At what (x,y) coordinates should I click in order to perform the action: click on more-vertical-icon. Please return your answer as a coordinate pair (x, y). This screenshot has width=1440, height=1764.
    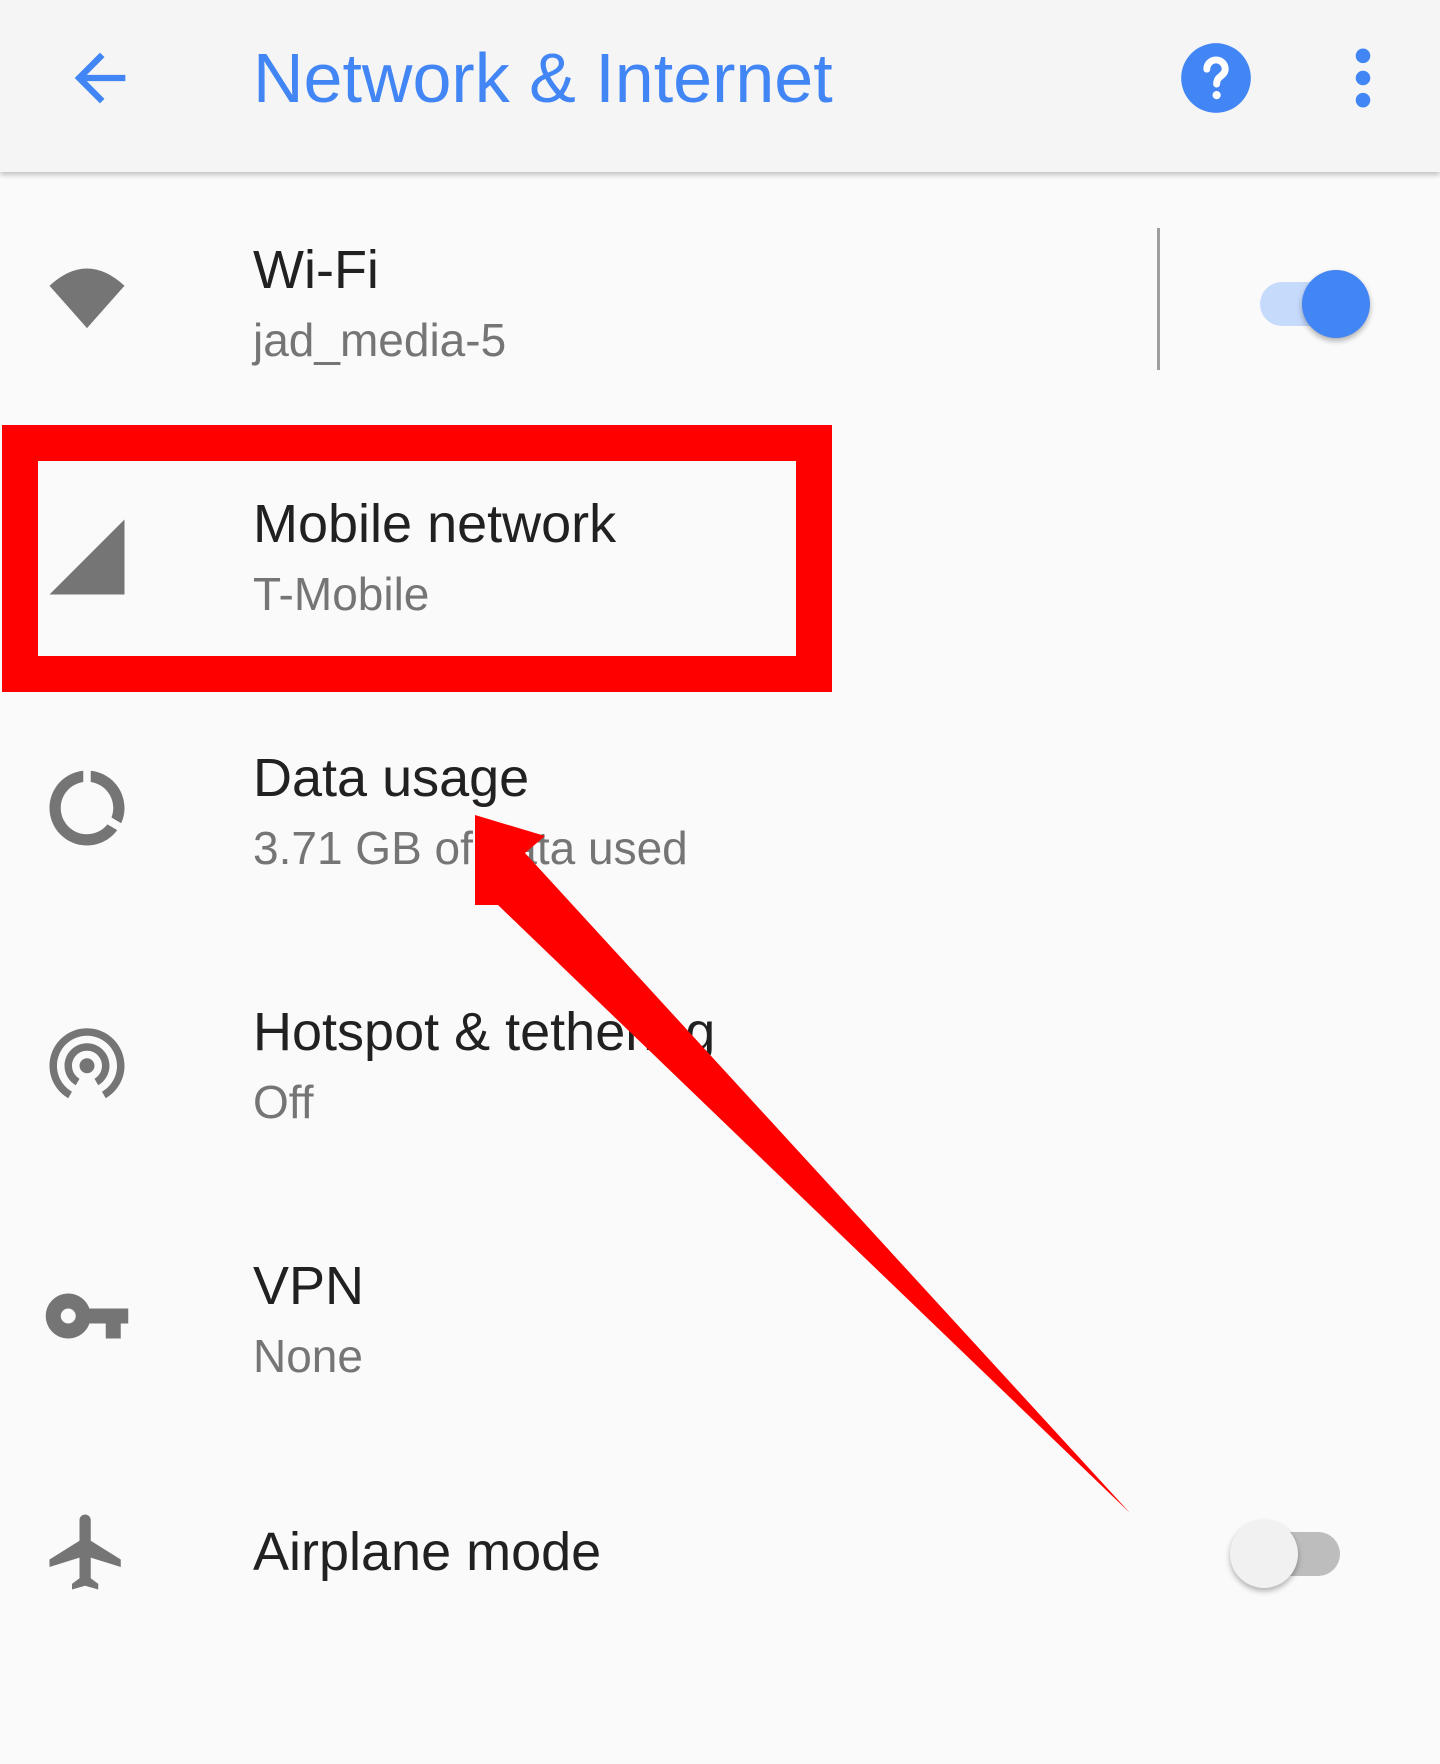
    Looking at the image, I should click on (1363, 78).